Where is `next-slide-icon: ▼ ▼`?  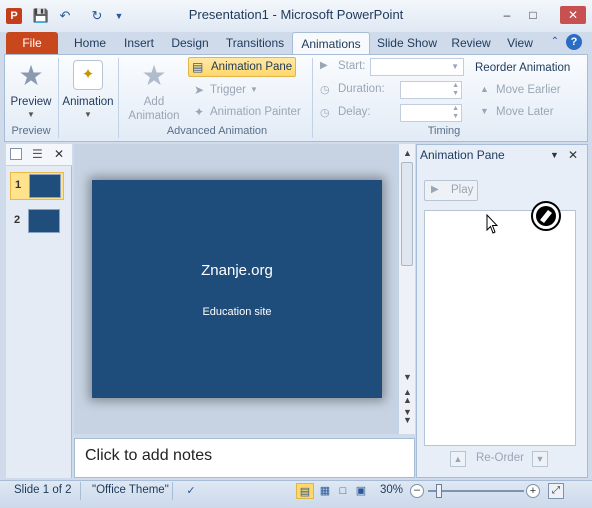
next-slide-icon: ▼ ▼ is located at coordinates (407, 416).